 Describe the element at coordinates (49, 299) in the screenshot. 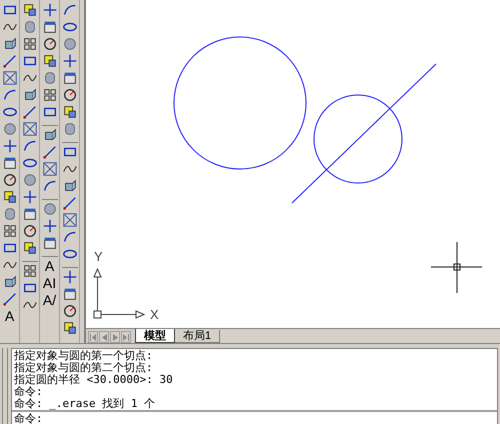

I see `text-tool-button: A/` at that location.